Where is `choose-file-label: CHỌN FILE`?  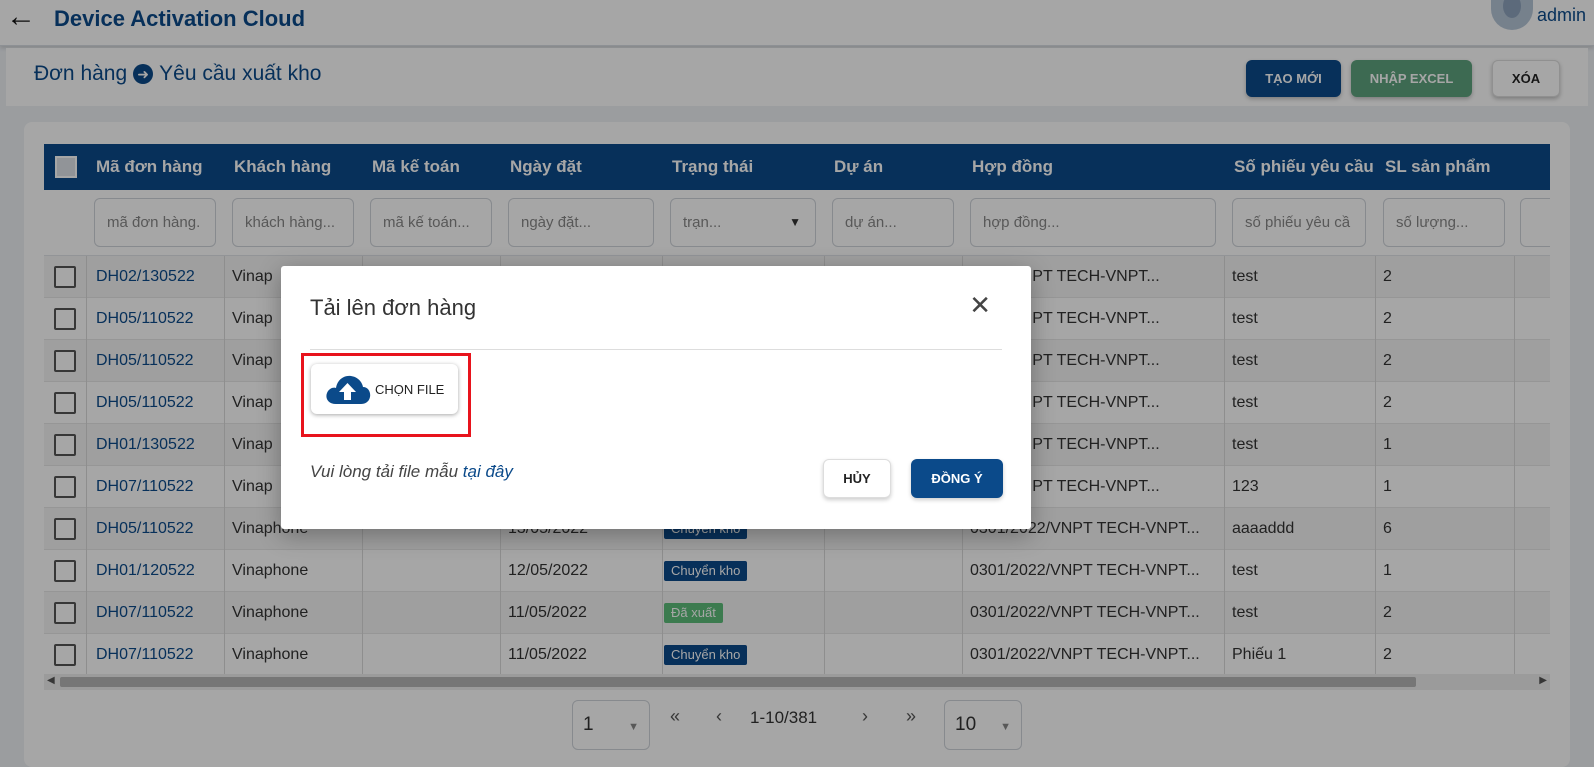 choose-file-label: CHỌN FILE is located at coordinates (410, 389).